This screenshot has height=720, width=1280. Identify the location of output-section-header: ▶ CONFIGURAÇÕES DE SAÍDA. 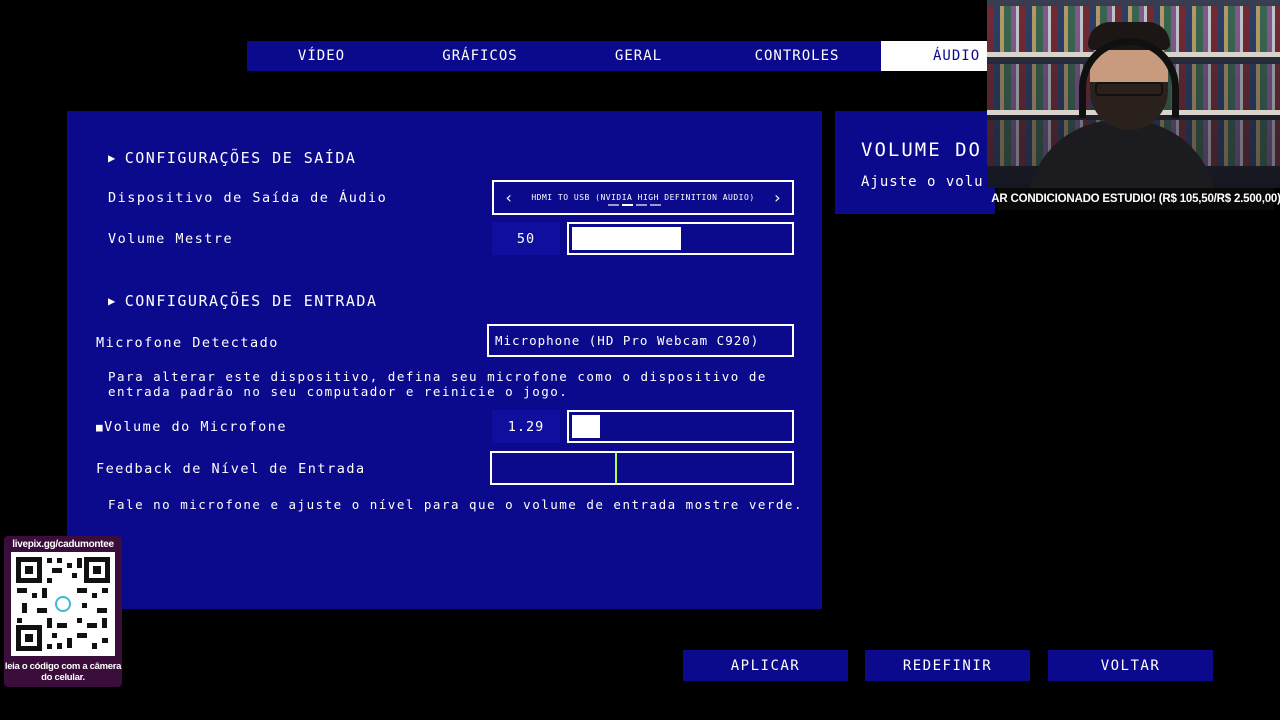
(232, 158).